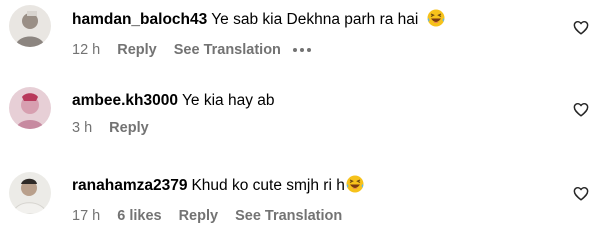 This screenshot has width=598, height=252. Describe the element at coordinates (139, 216) in the screenshot. I see `likes-count: 6 likes` at that location.